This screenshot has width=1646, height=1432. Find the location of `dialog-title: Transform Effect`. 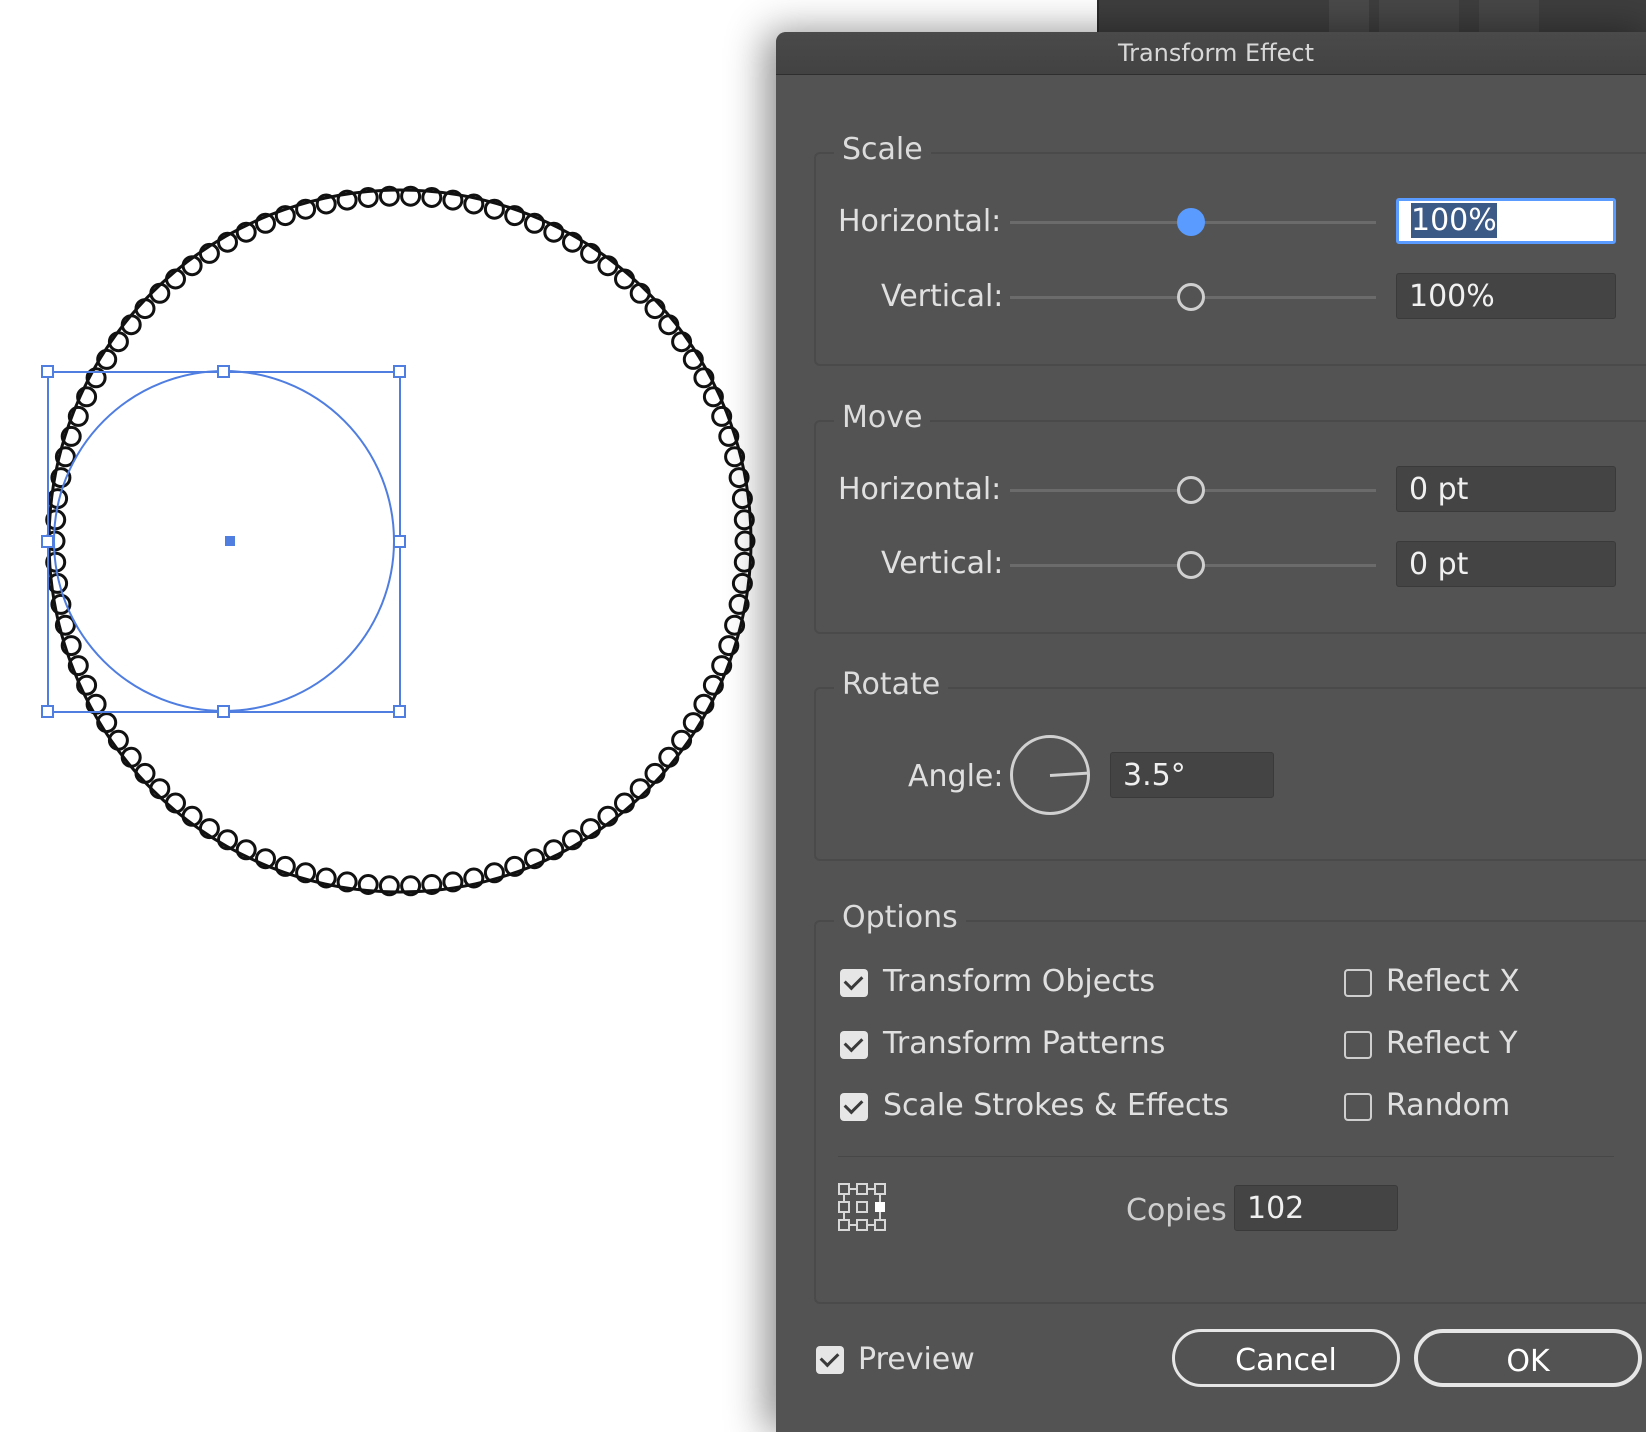

dialog-title: Transform Effect is located at coordinates (1211, 53).